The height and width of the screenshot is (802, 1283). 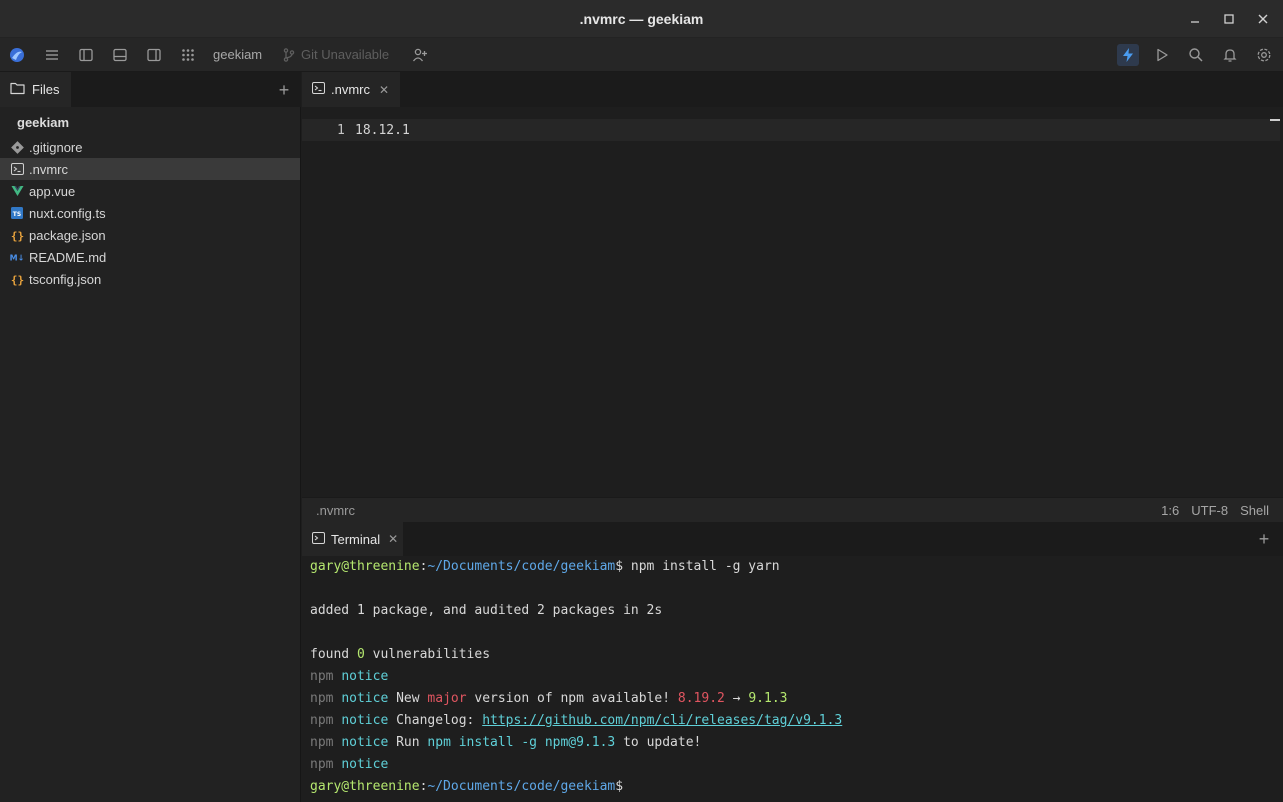 I want to click on run-suffix: to update!, so click(x=658, y=742).